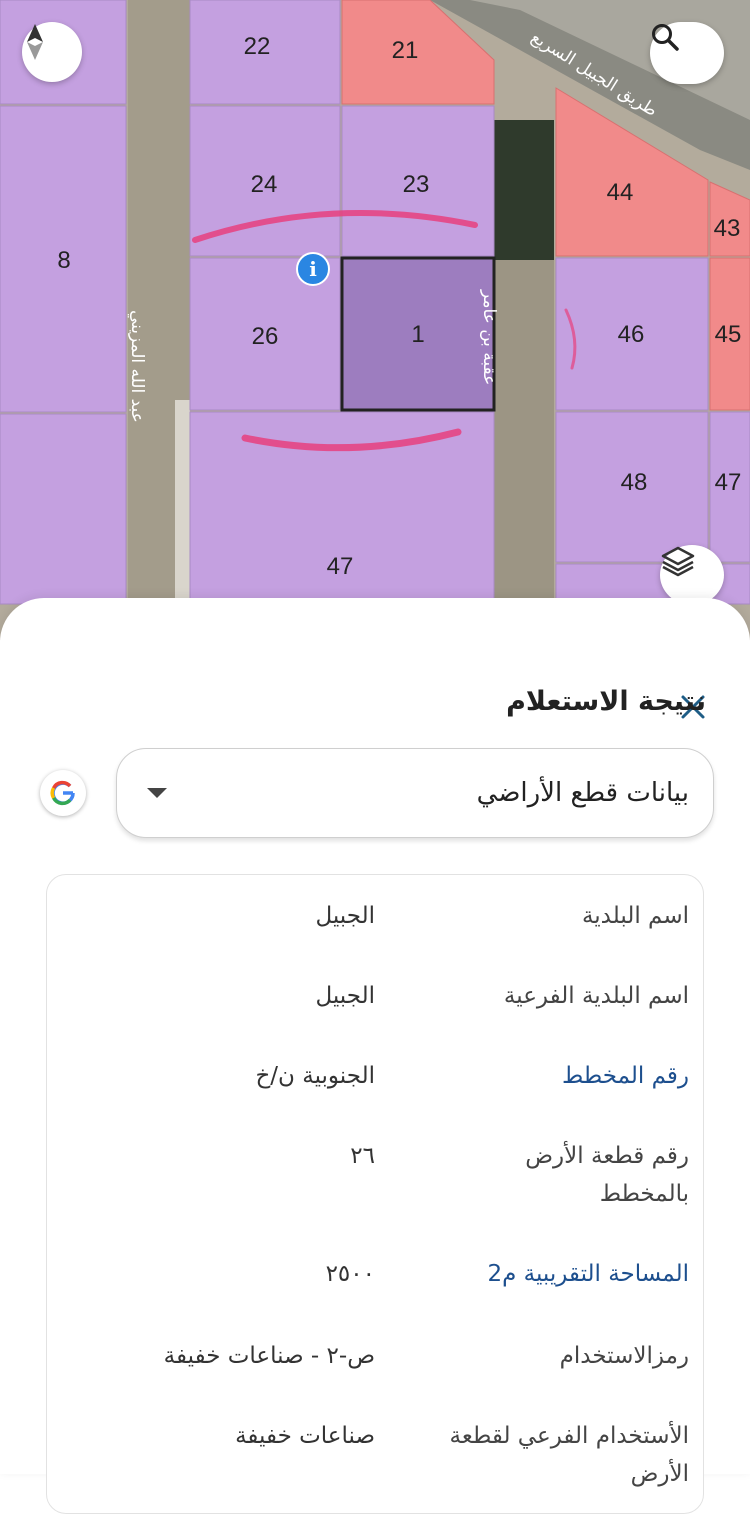 The width and height of the screenshot is (750, 1514). Describe the element at coordinates (35, 42) in the screenshot. I see `compass-icon` at that location.